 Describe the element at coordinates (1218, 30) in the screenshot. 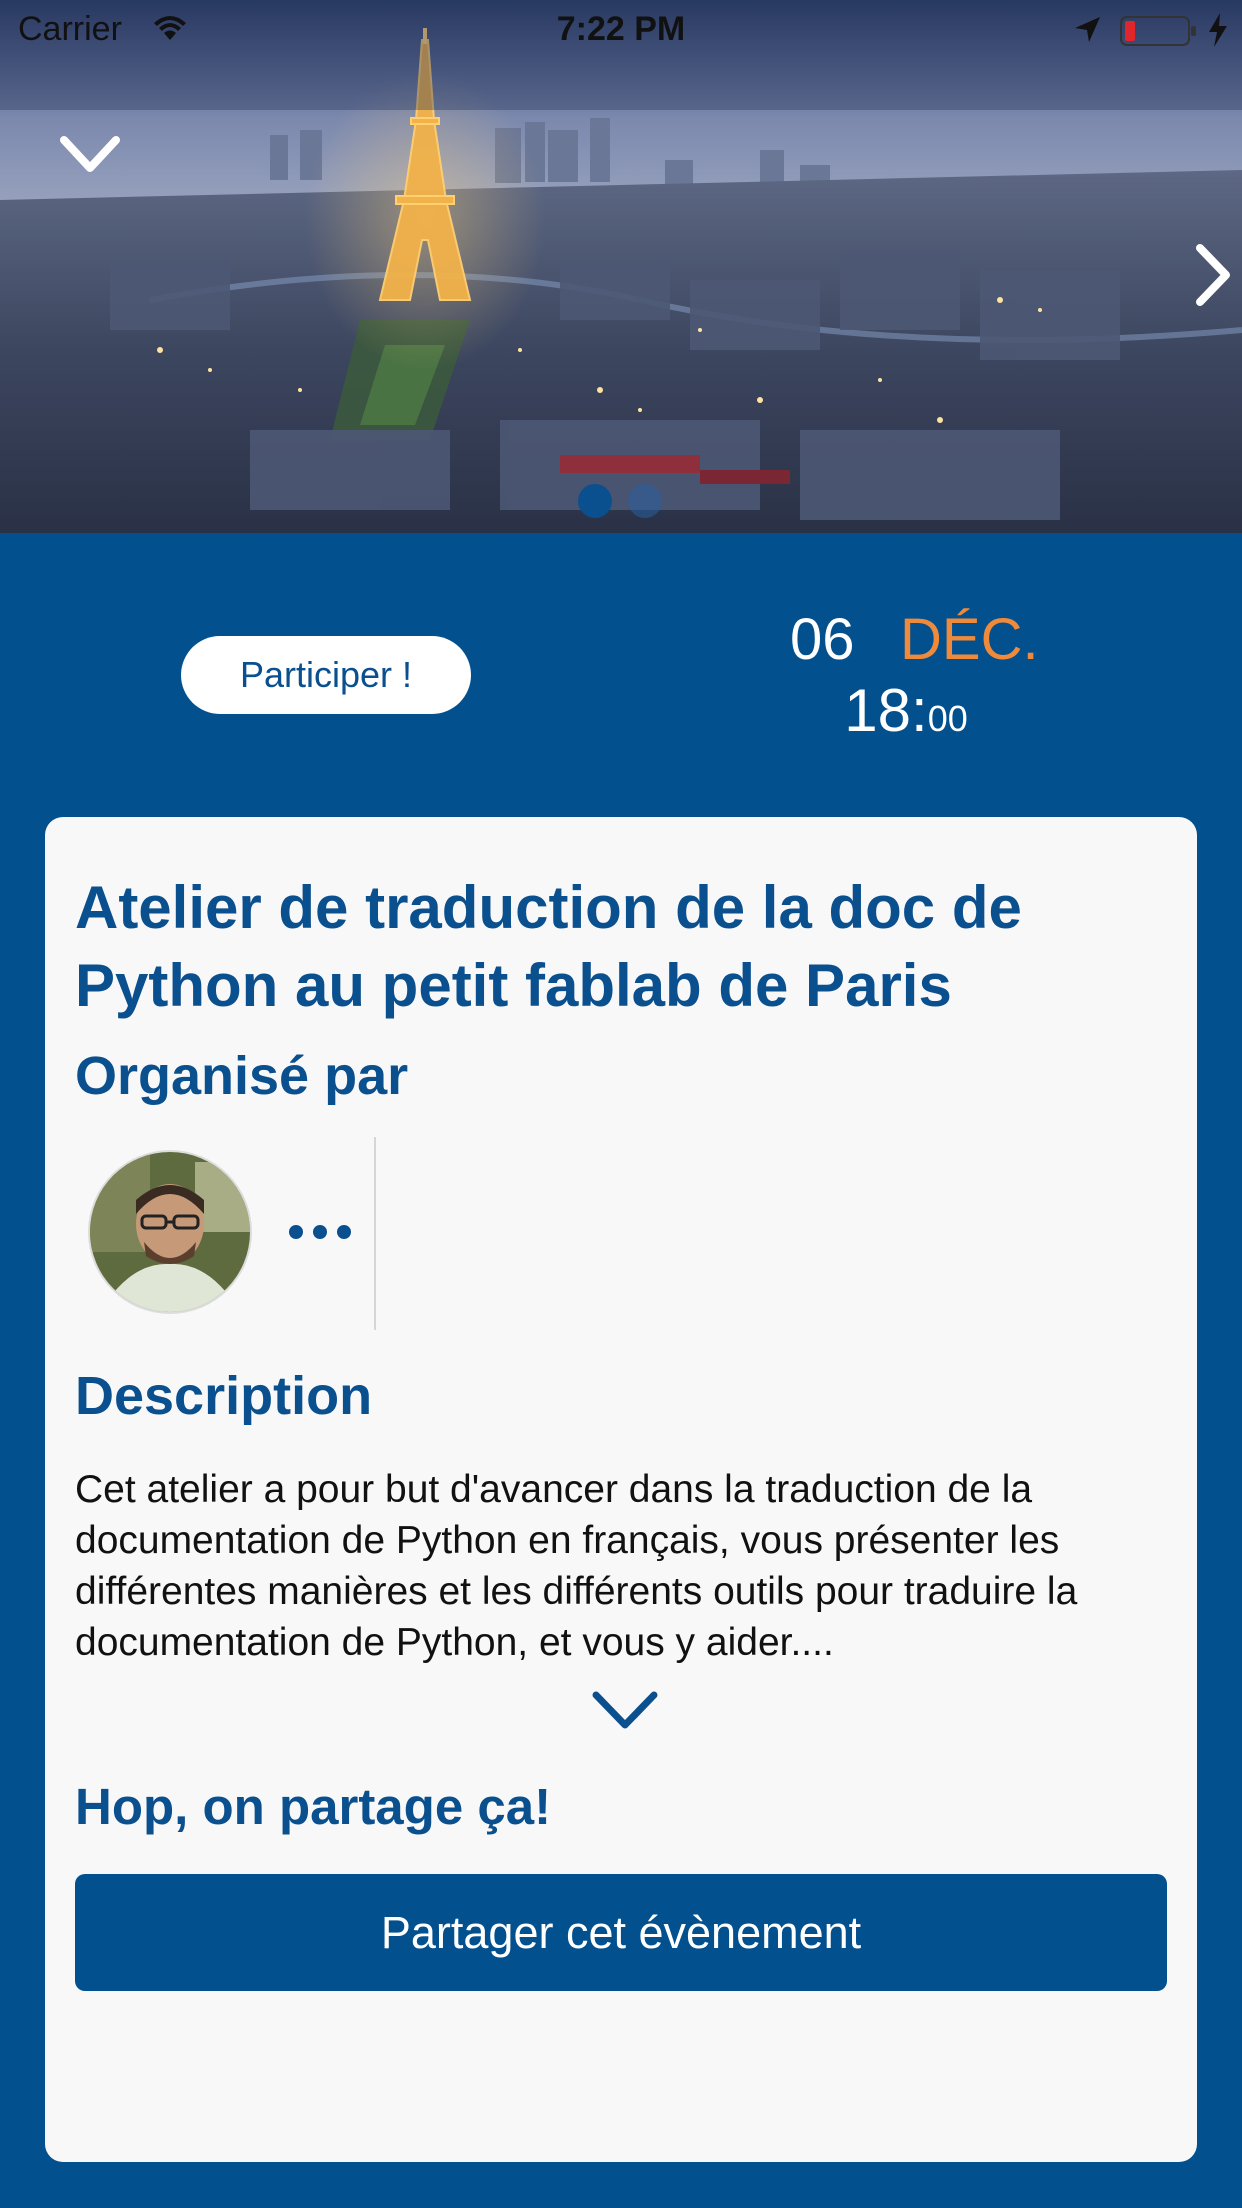

I see `charging-bolt-icon` at that location.